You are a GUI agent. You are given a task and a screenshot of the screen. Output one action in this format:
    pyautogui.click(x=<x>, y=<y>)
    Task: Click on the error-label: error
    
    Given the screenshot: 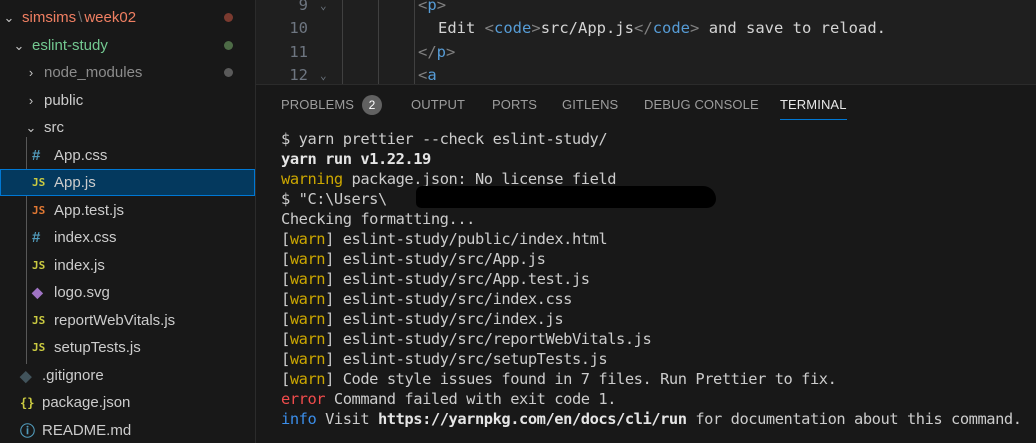 What is the action you would take?
    pyautogui.click(x=303, y=399)
    